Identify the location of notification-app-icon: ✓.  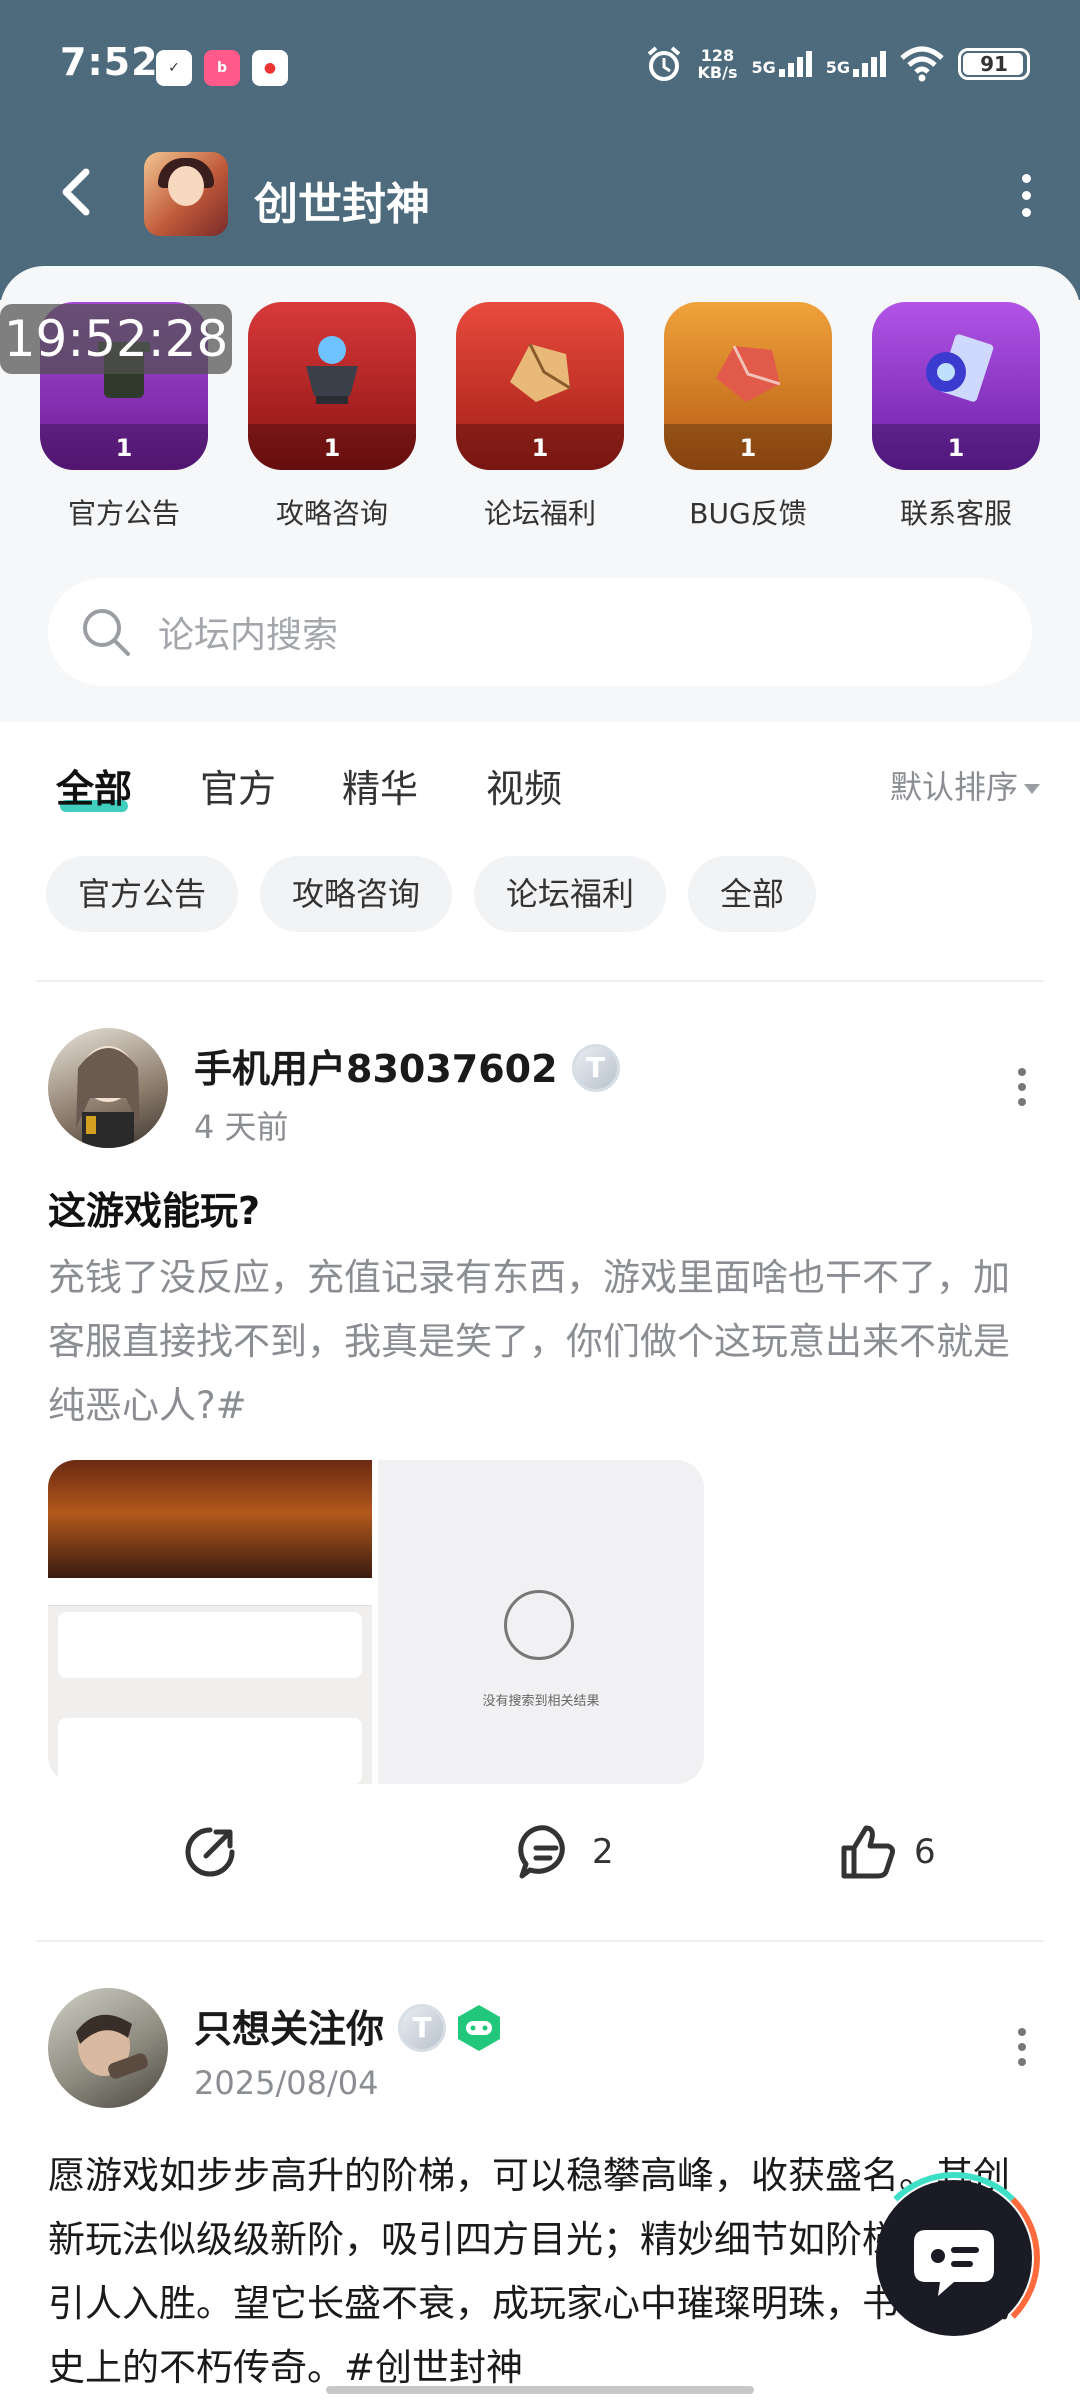
(174, 68).